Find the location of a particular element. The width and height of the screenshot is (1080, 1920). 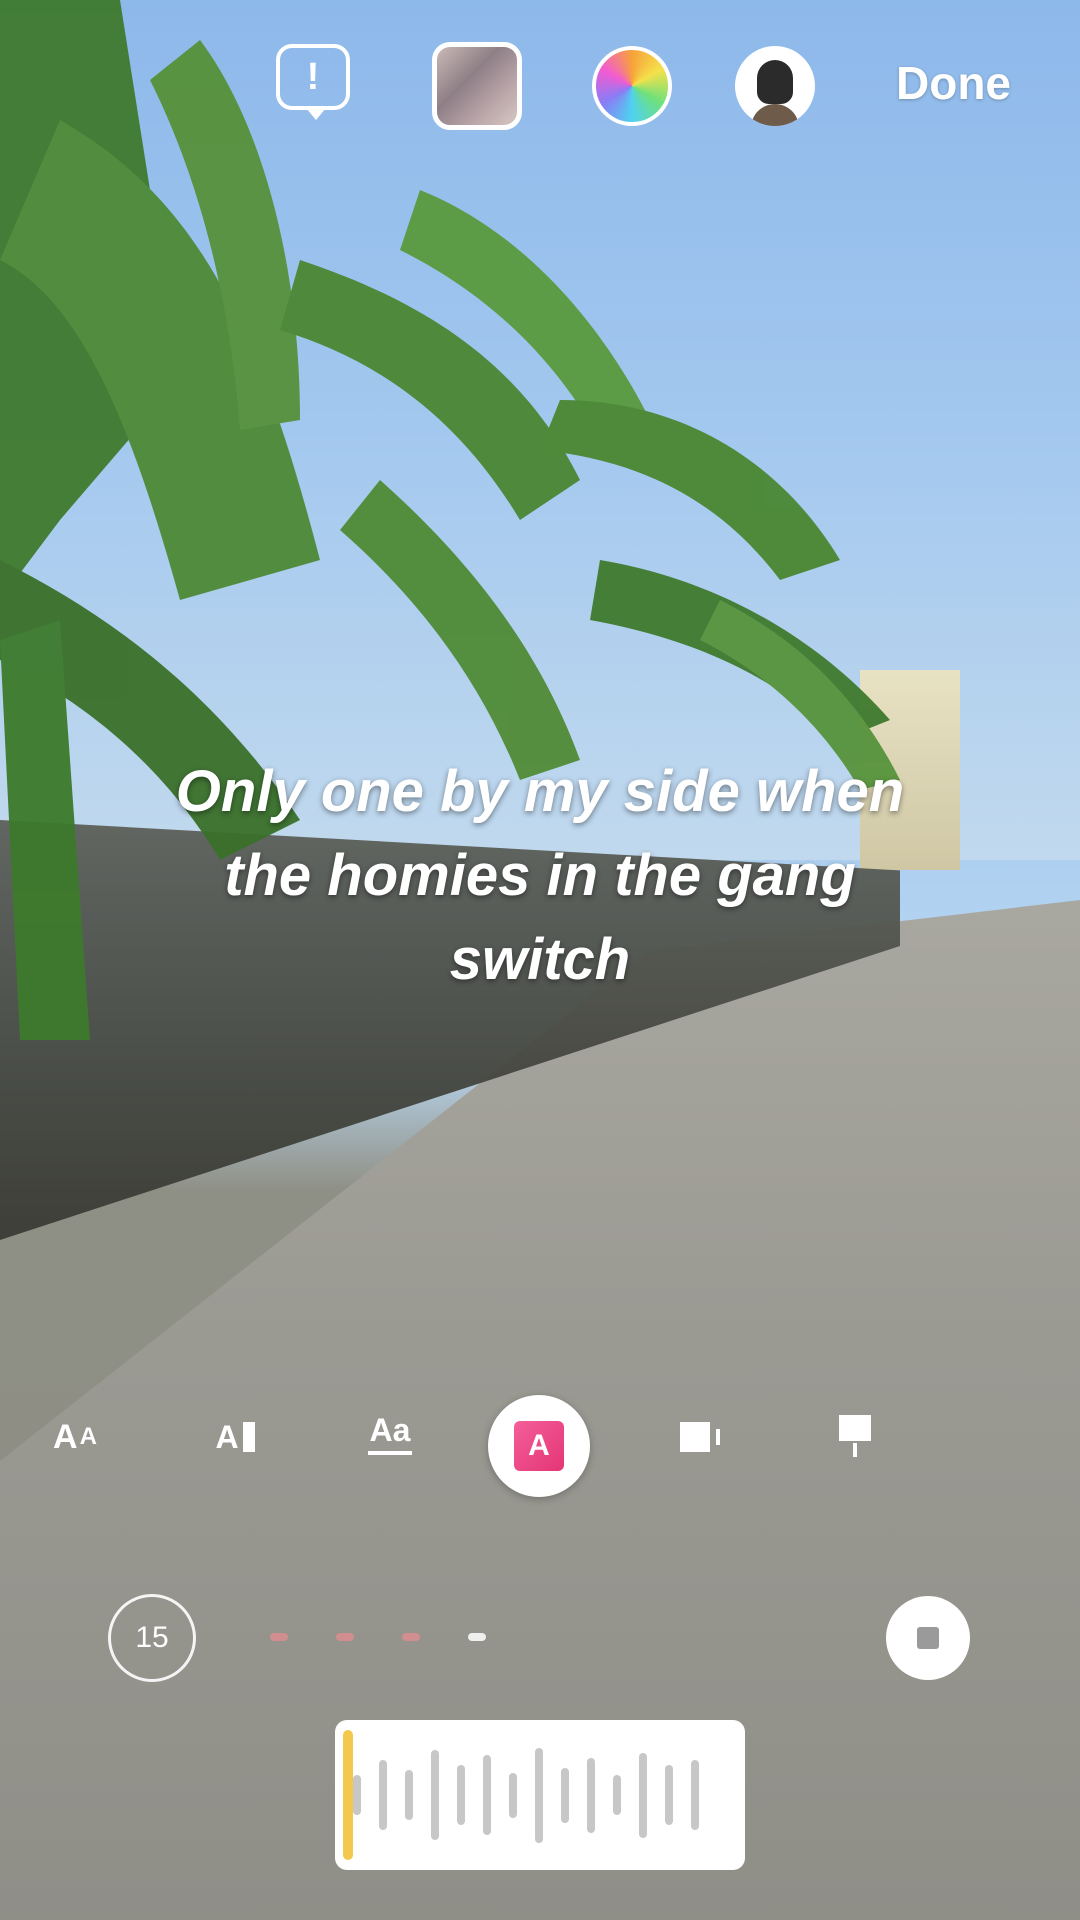

highlight-a-icon: A is located at coordinates (539, 1446).